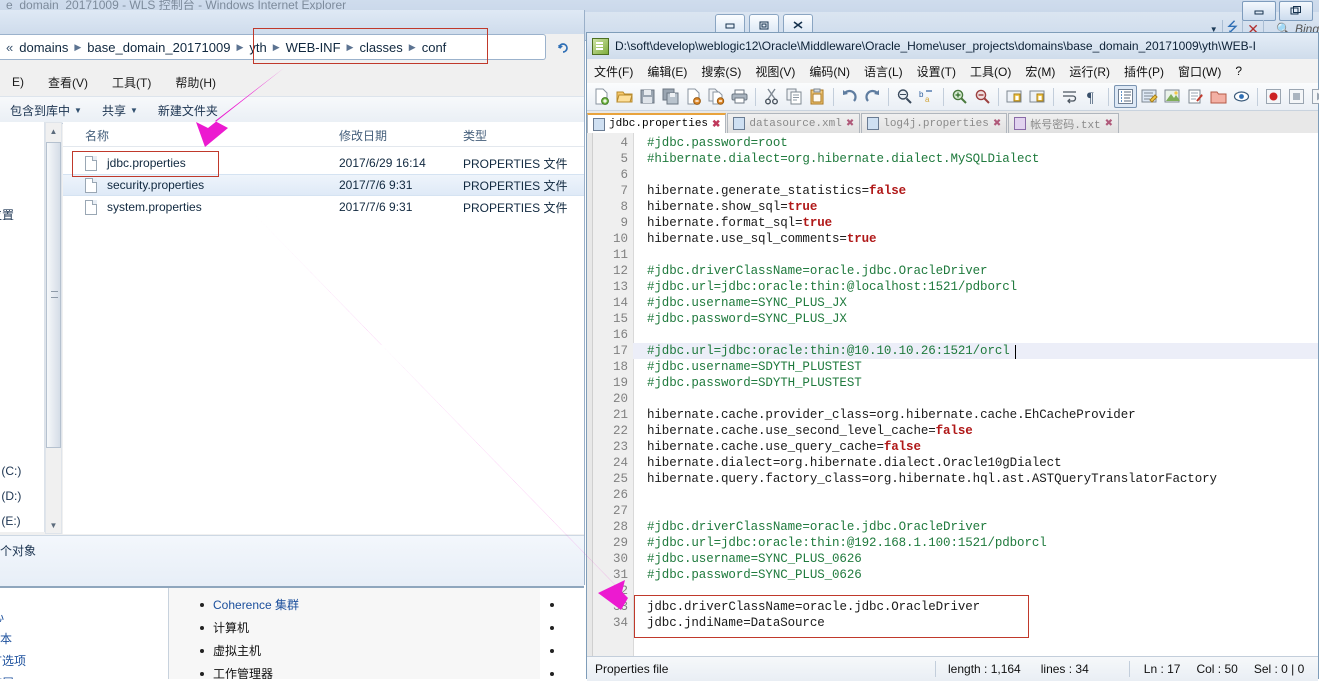 The height and width of the screenshot is (681, 1319). Describe the element at coordinates (231, 627) in the screenshot. I see `bg-bullet-computer: 计算机` at that location.